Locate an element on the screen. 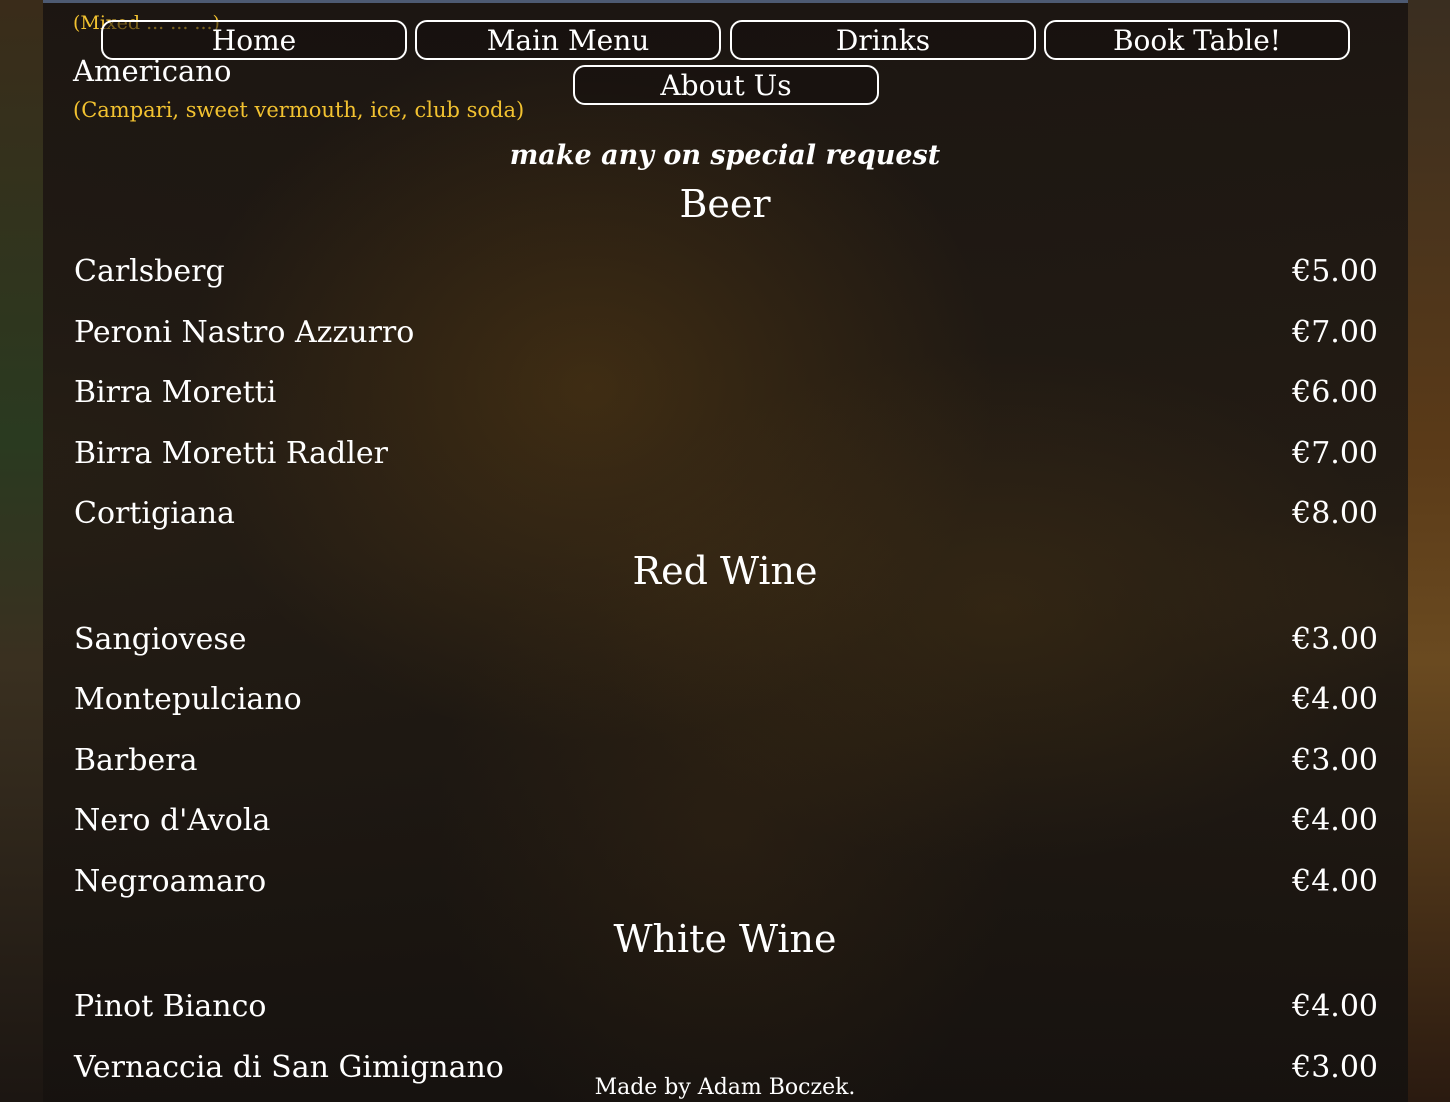 Image resolution: width=1450 pixels, height=1102 pixels. item-name: Negroamaro is located at coordinates (170, 881).